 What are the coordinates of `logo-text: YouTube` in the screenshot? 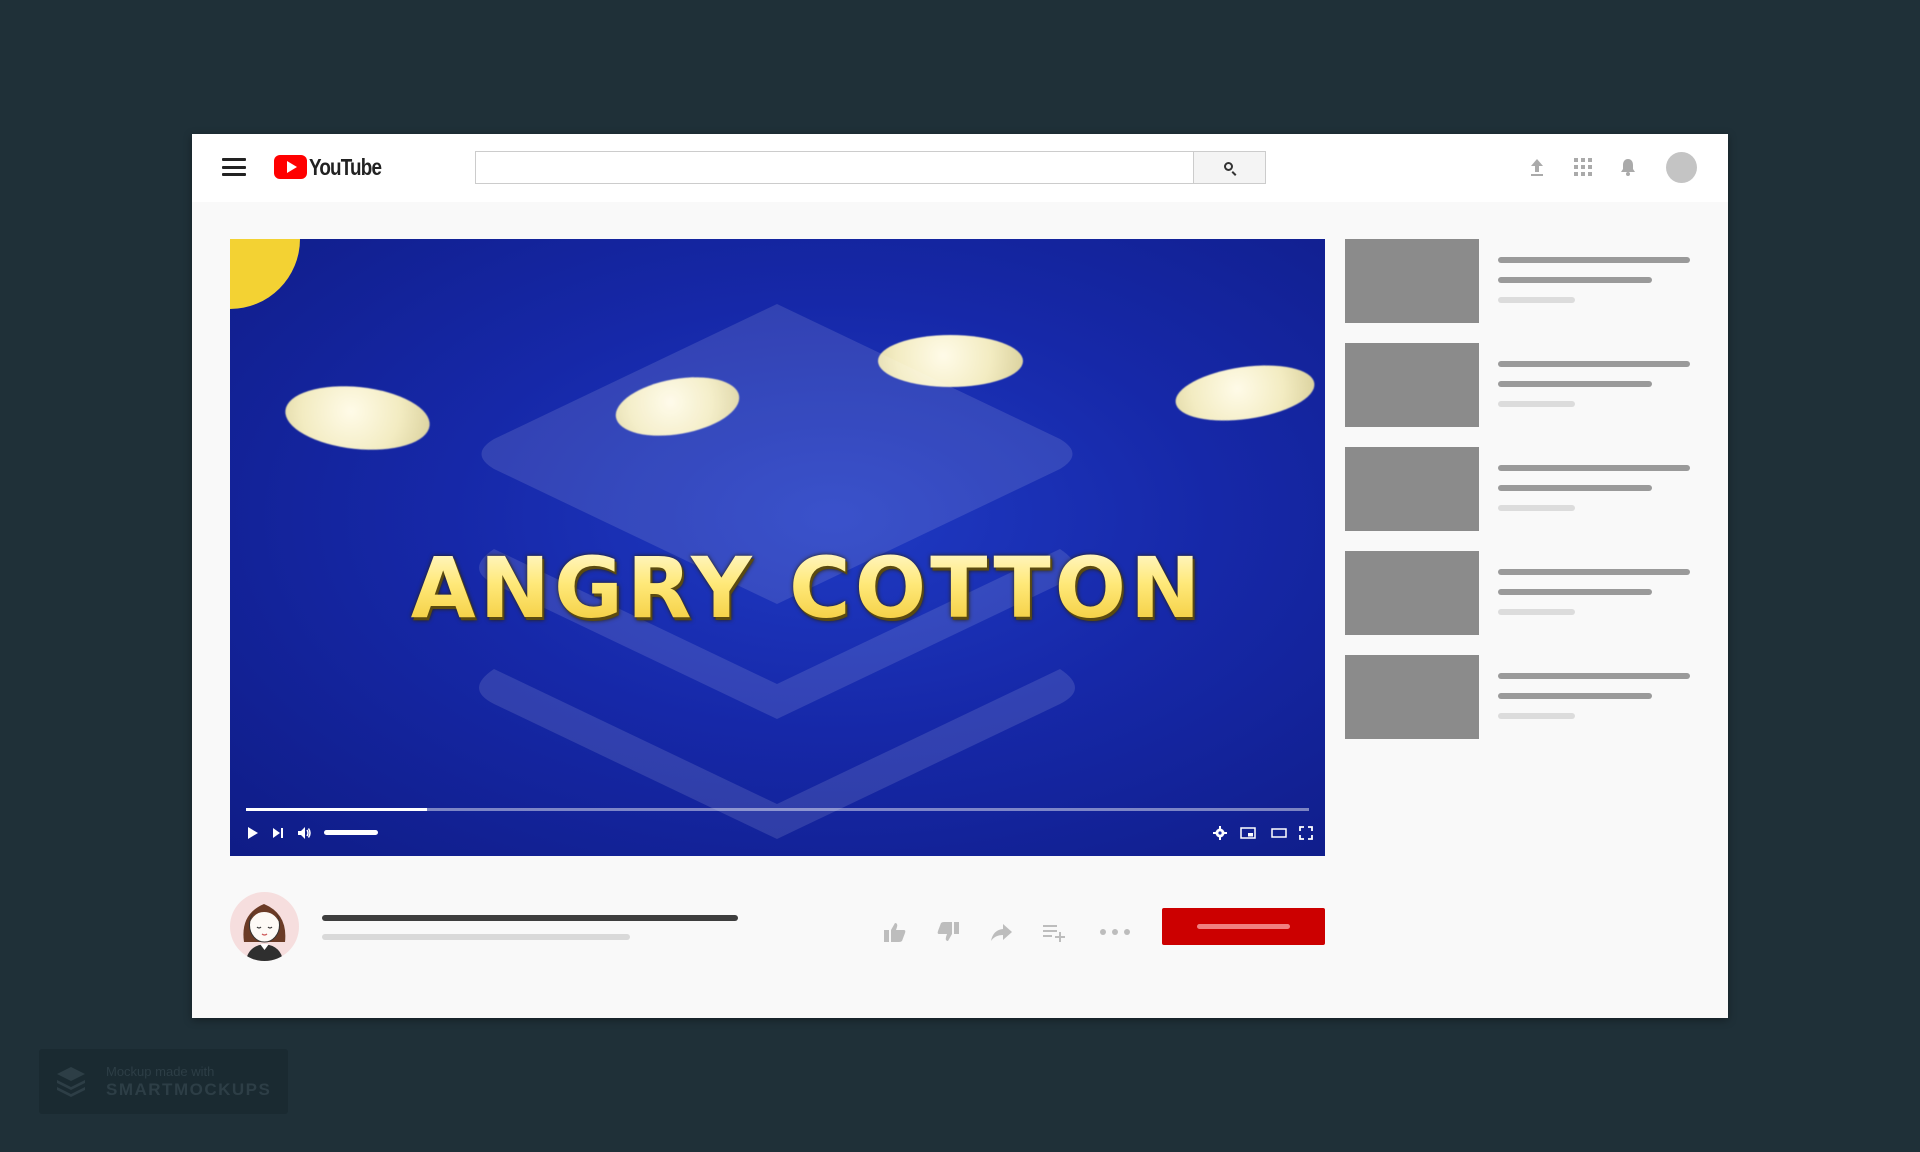 It's located at (345, 166).